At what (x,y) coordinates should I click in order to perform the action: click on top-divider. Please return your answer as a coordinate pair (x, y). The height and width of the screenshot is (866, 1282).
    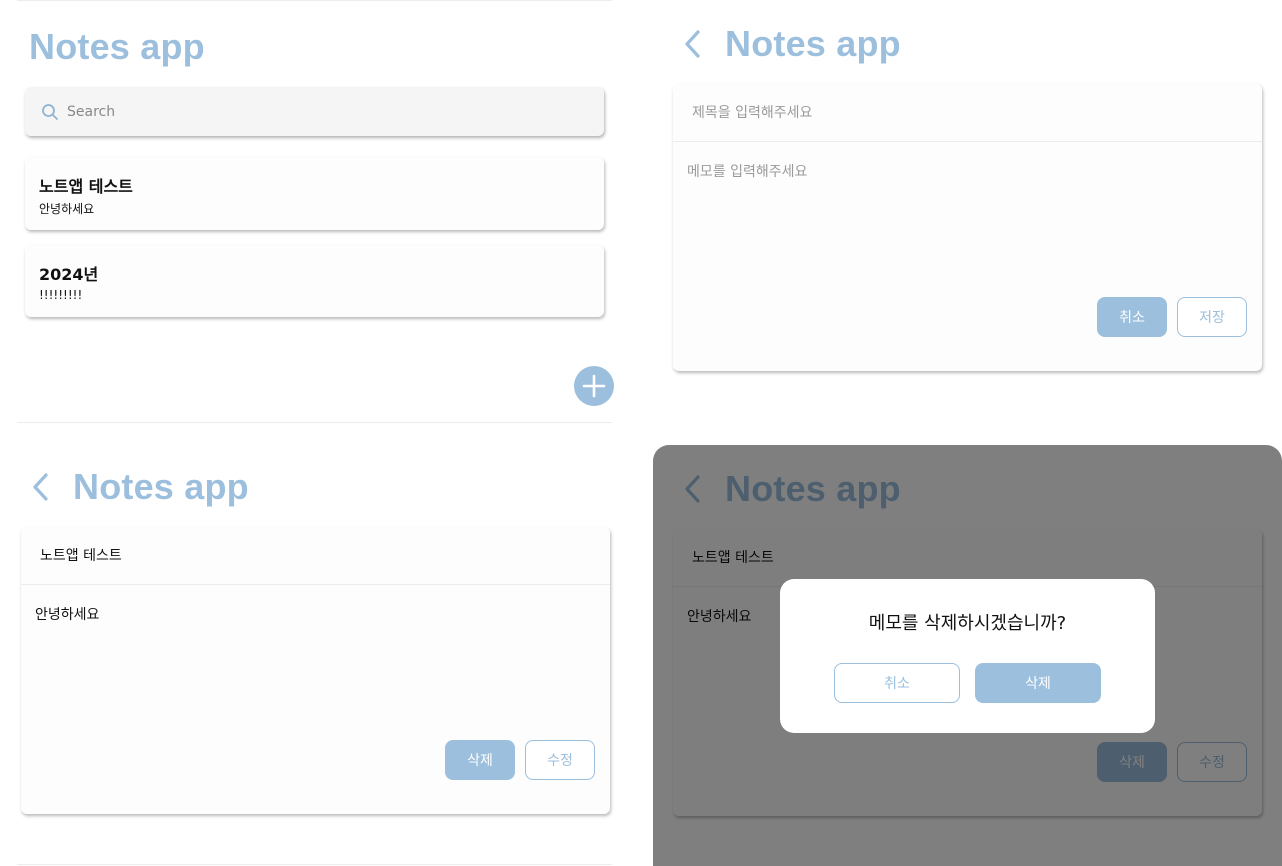
    Looking at the image, I should click on (314, 0).